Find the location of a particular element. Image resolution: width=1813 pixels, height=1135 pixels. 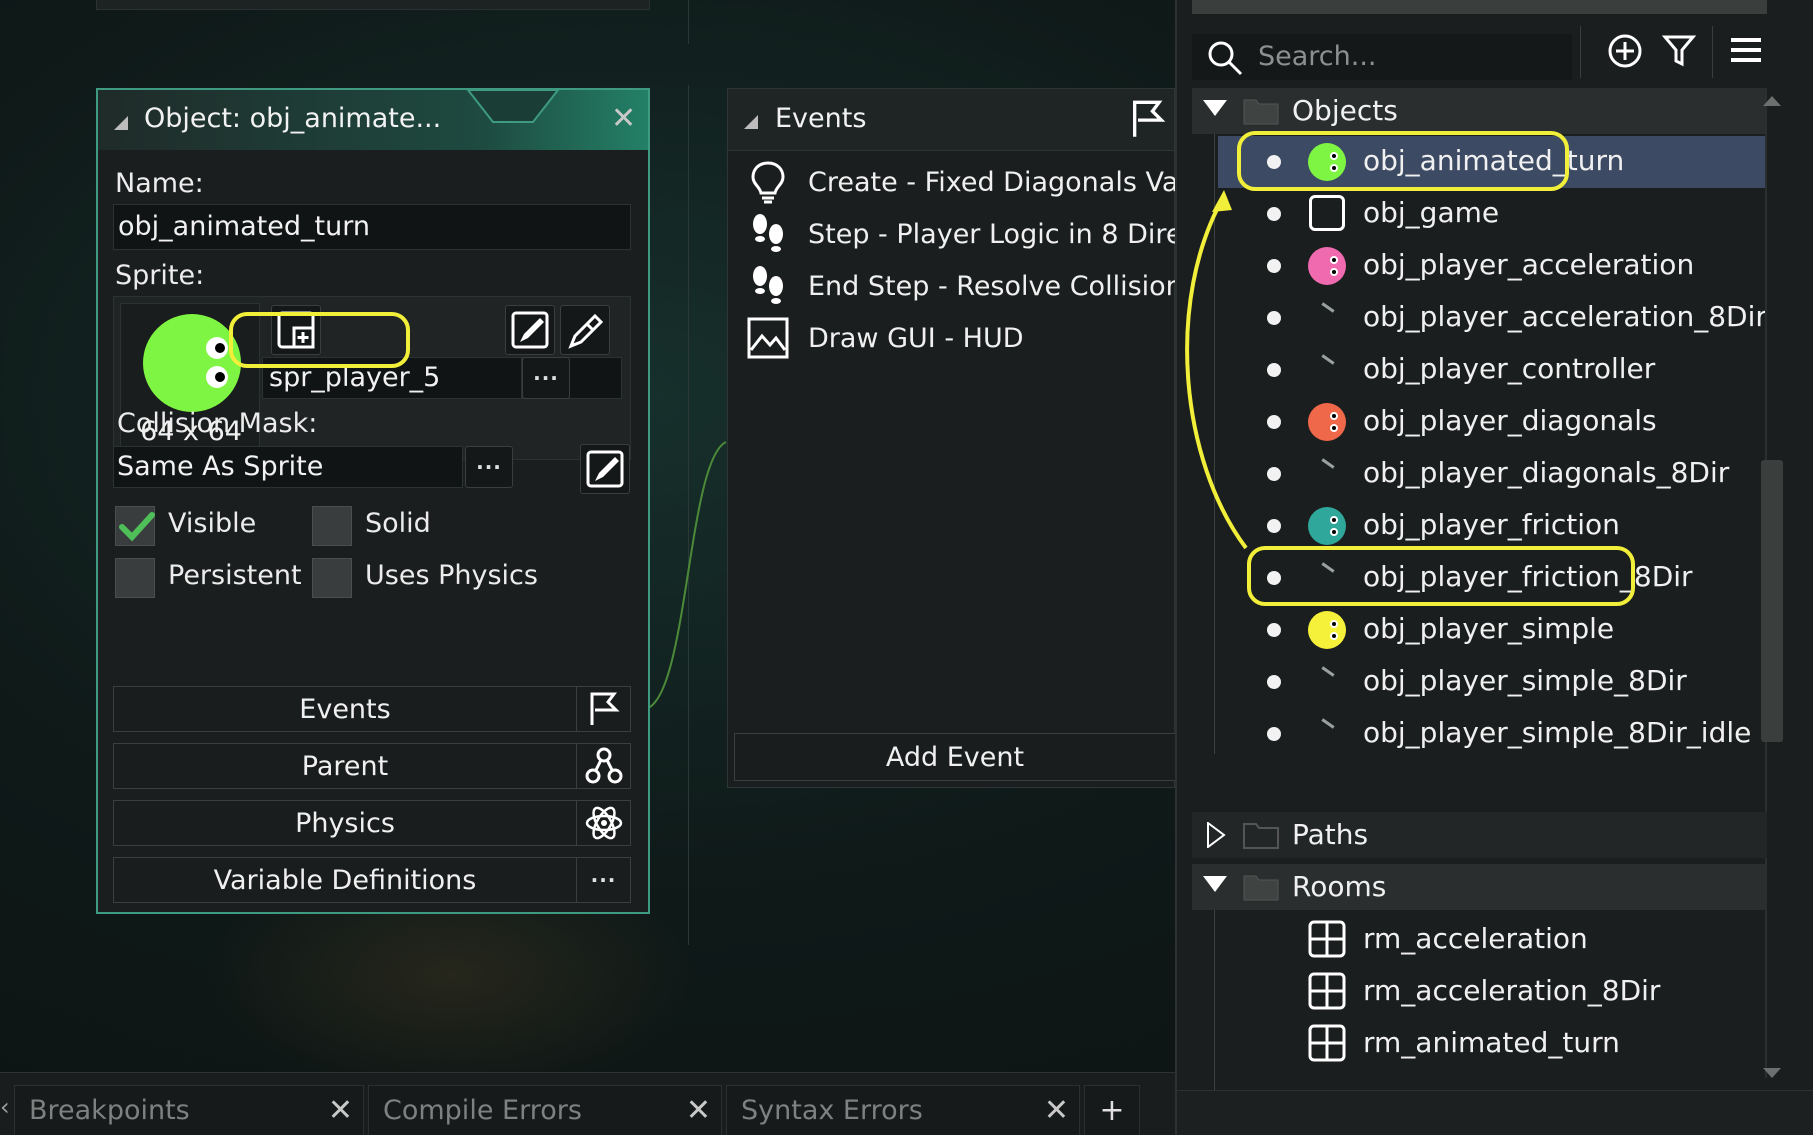

room-list-item: rm_acceleration is located at coordinates (1487, 940).